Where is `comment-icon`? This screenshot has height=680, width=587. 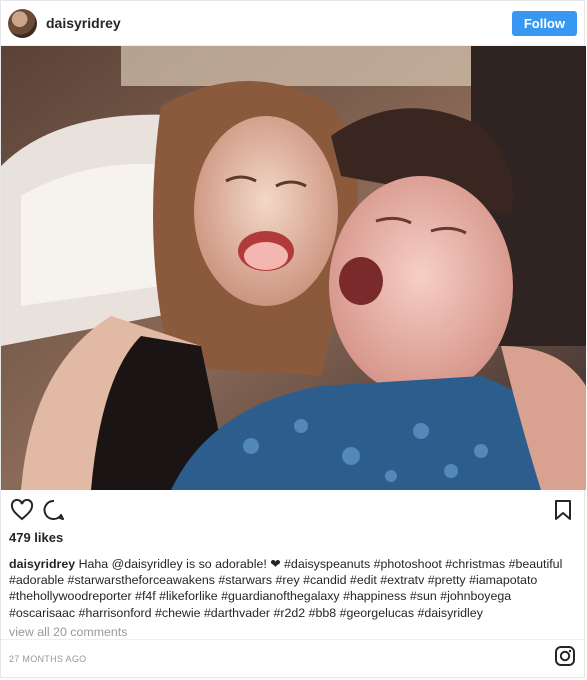 comment-icon is located at coordinates (54, 510).